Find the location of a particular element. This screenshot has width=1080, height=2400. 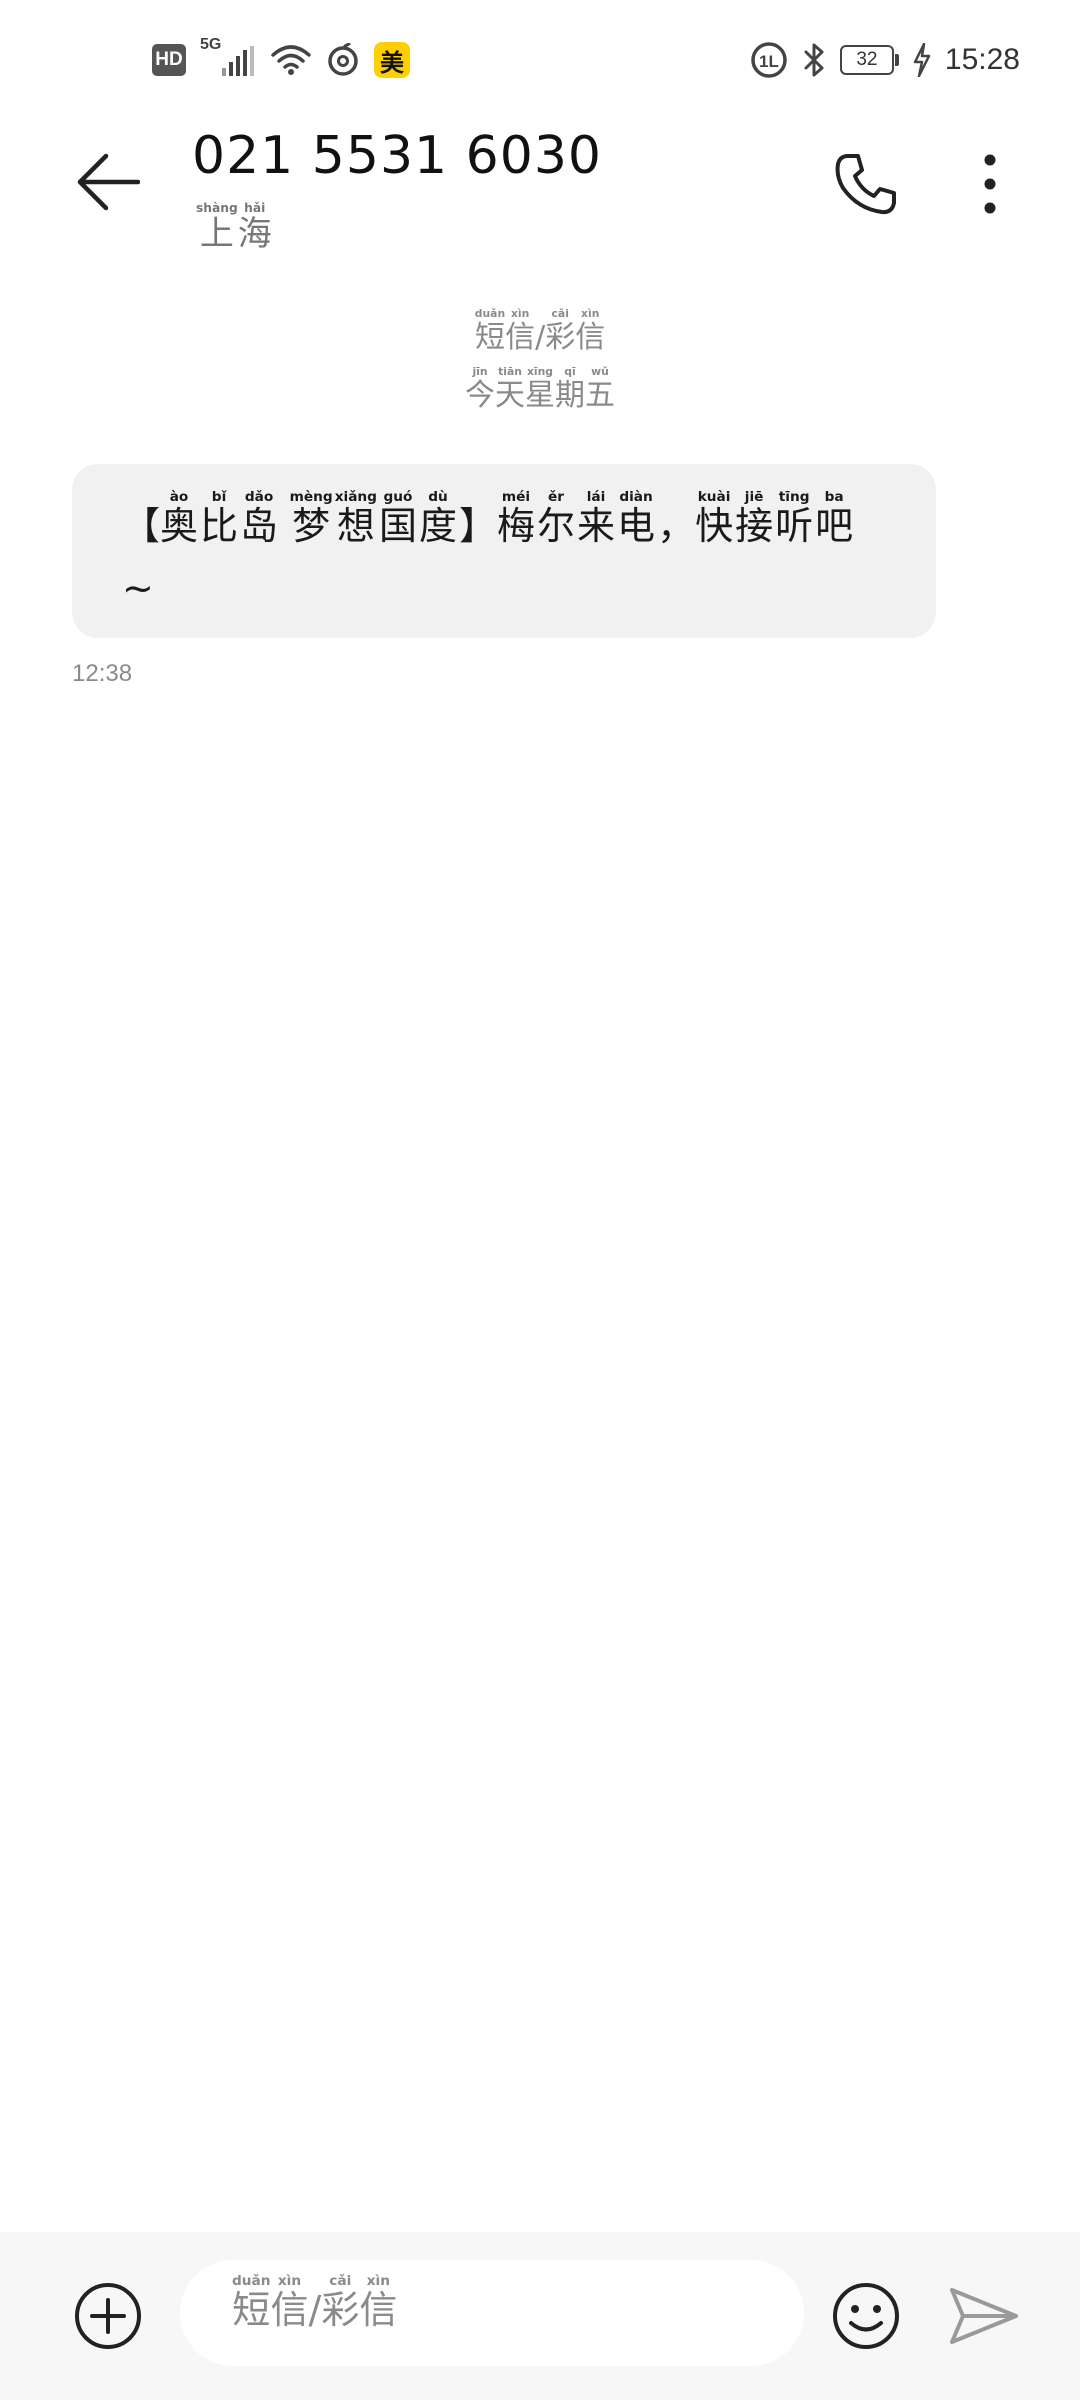

ruby-char: 接jiē is located at coordinates (754, 518).